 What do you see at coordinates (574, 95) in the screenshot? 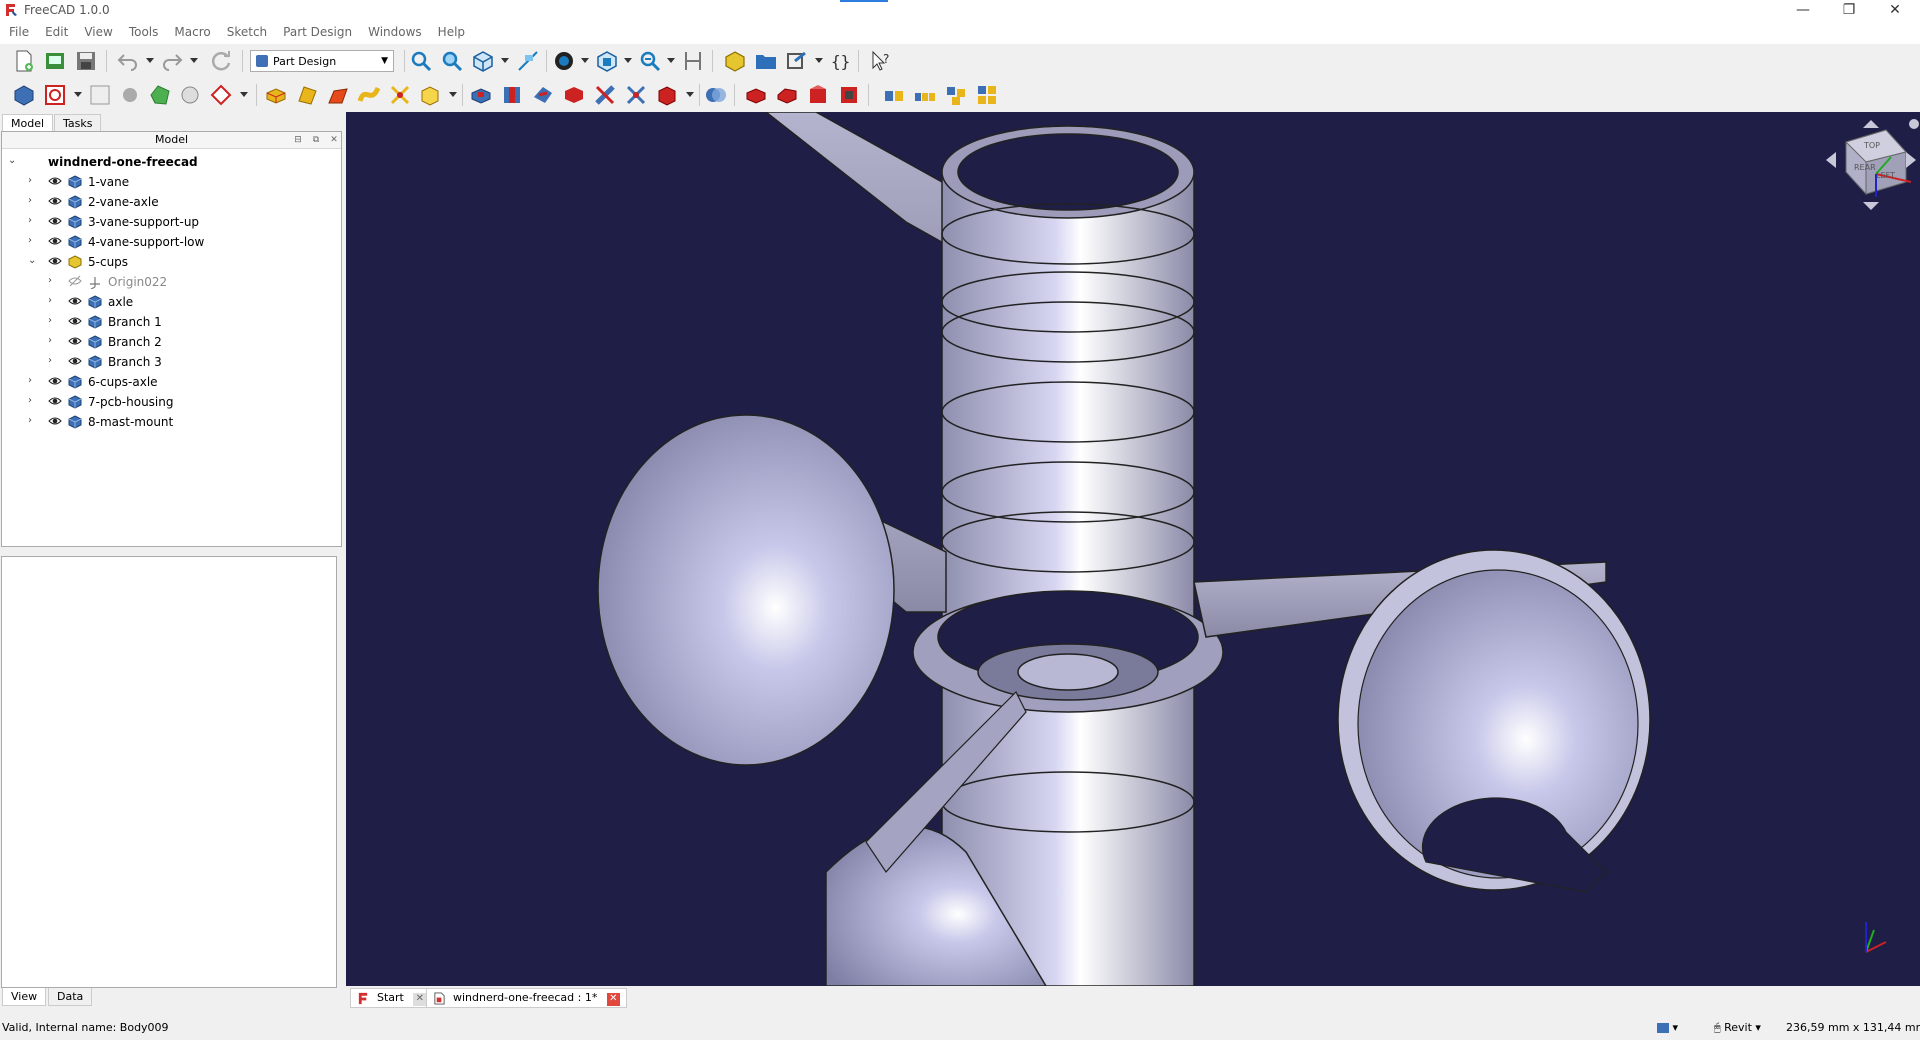
I see `subtractive-loft-icon` at bounding box center [574, 95].